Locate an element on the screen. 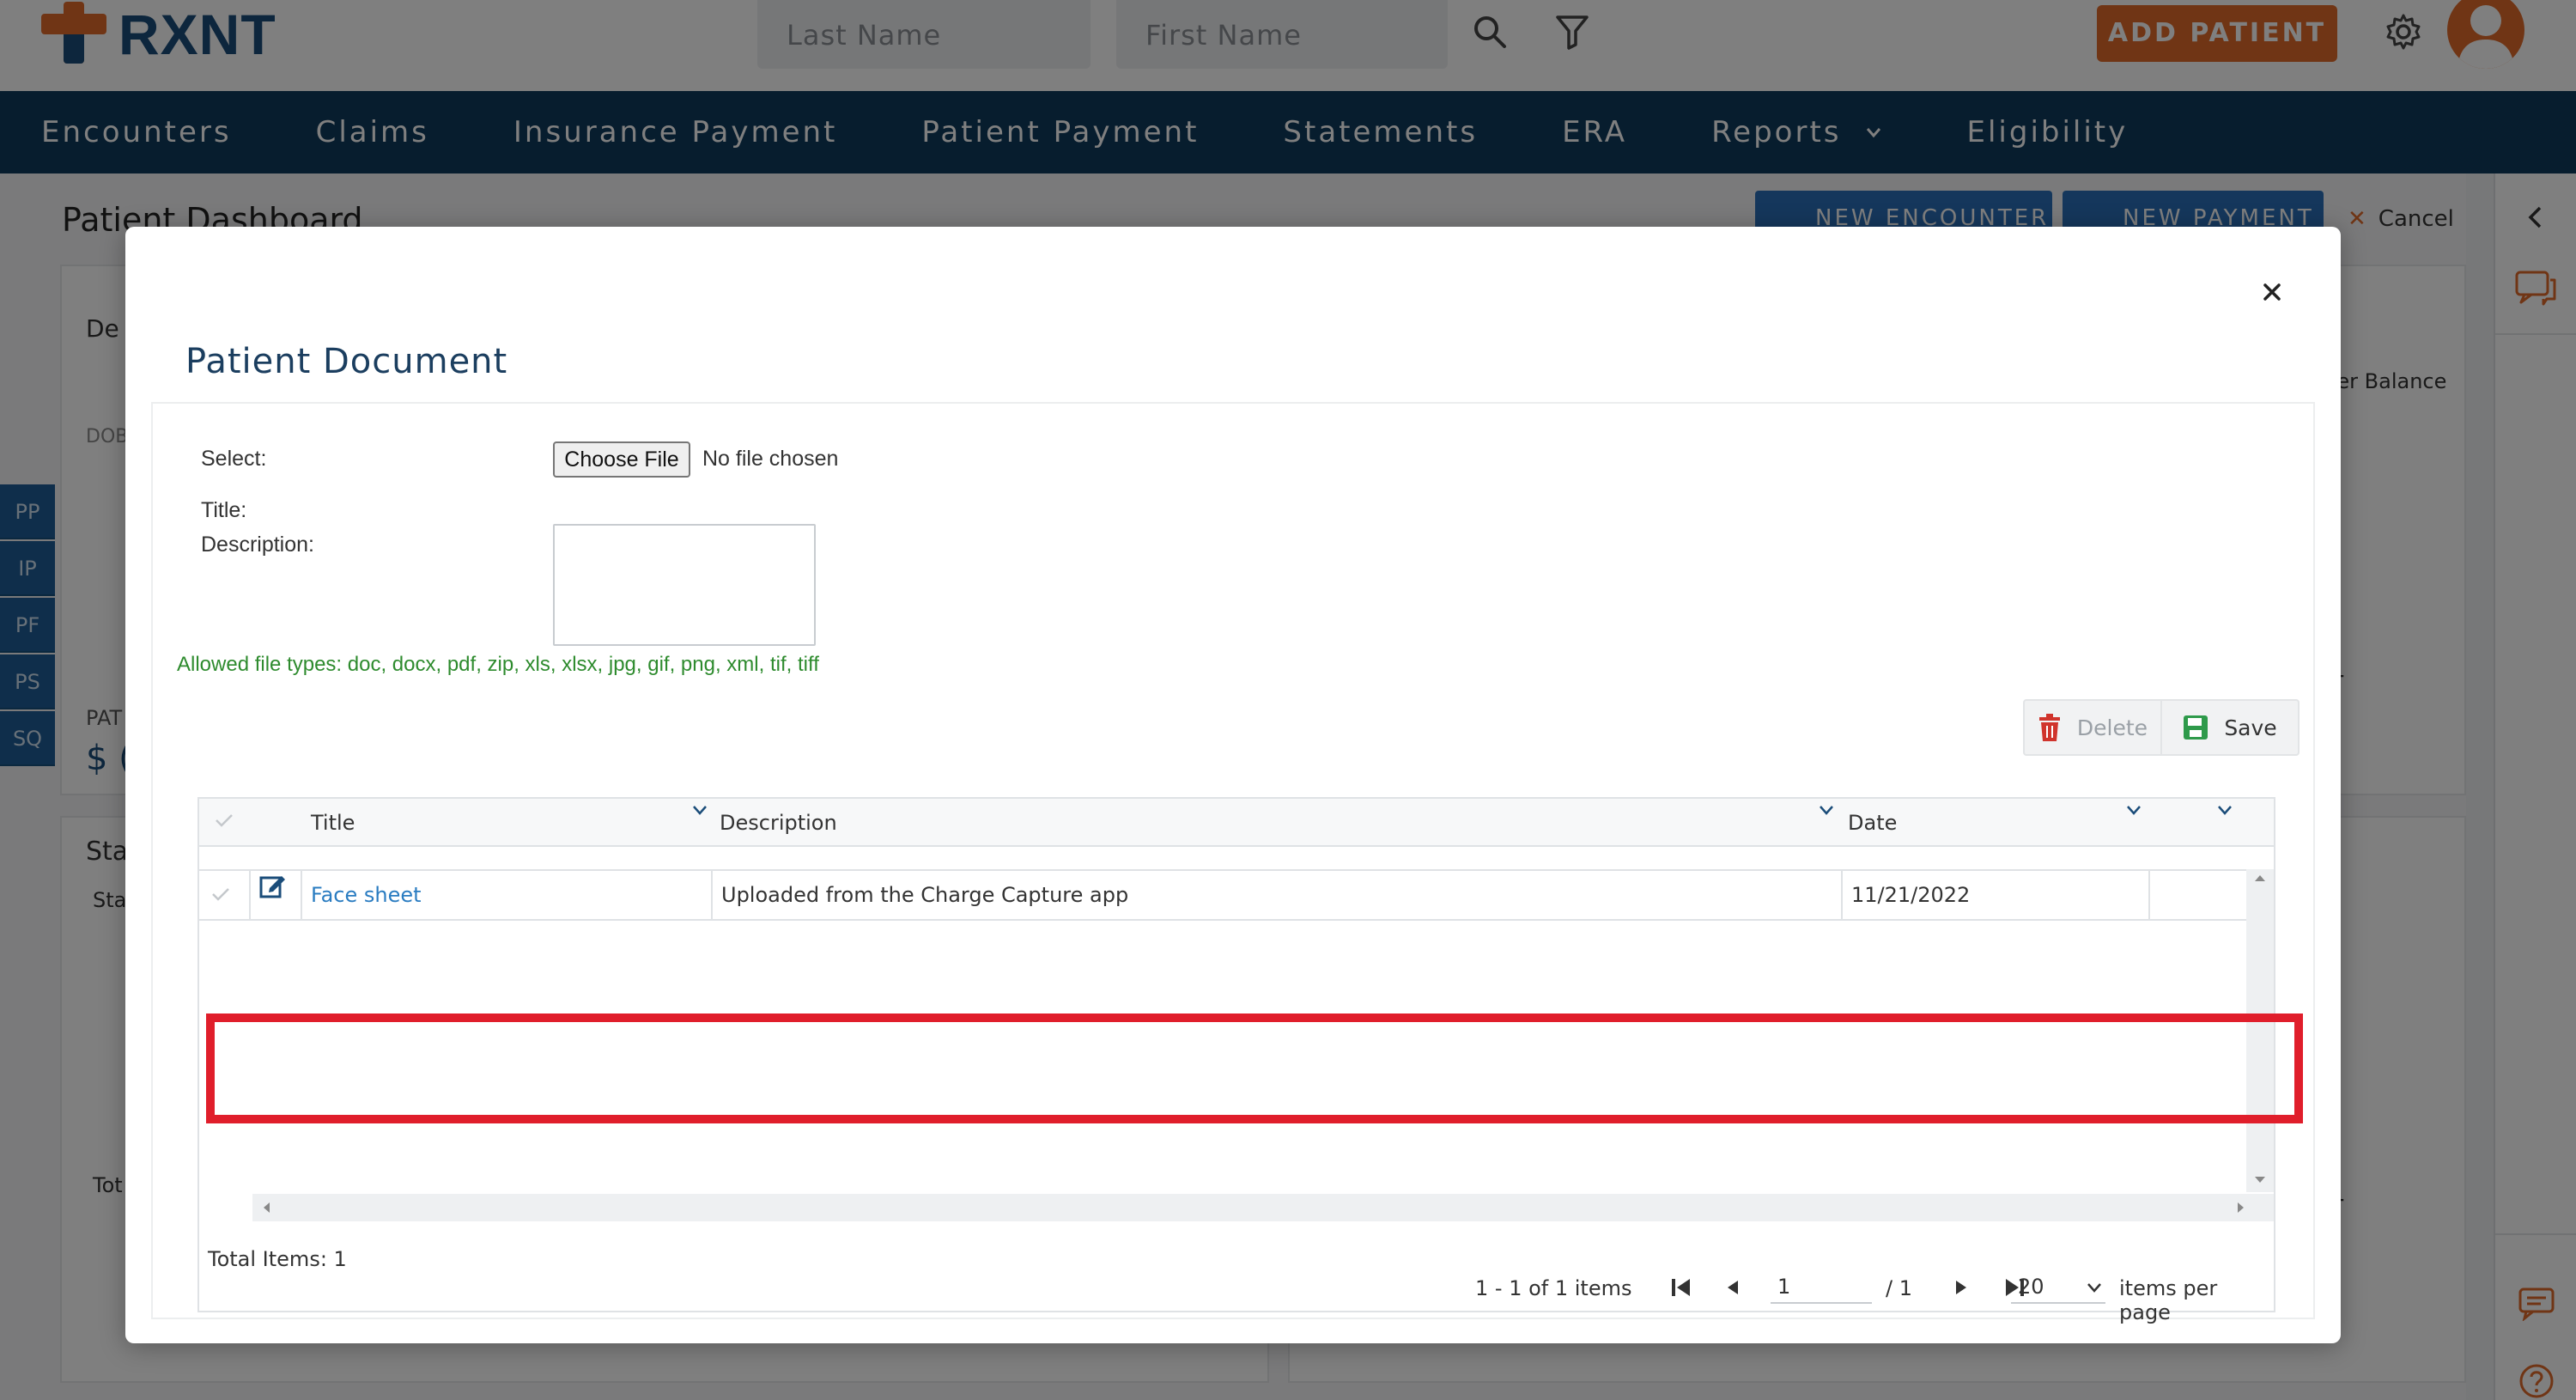 This screenshot has width=2576, height=1400. pager-range: 1 - 1 of 1 items is located at coordinates (1554, 1288).